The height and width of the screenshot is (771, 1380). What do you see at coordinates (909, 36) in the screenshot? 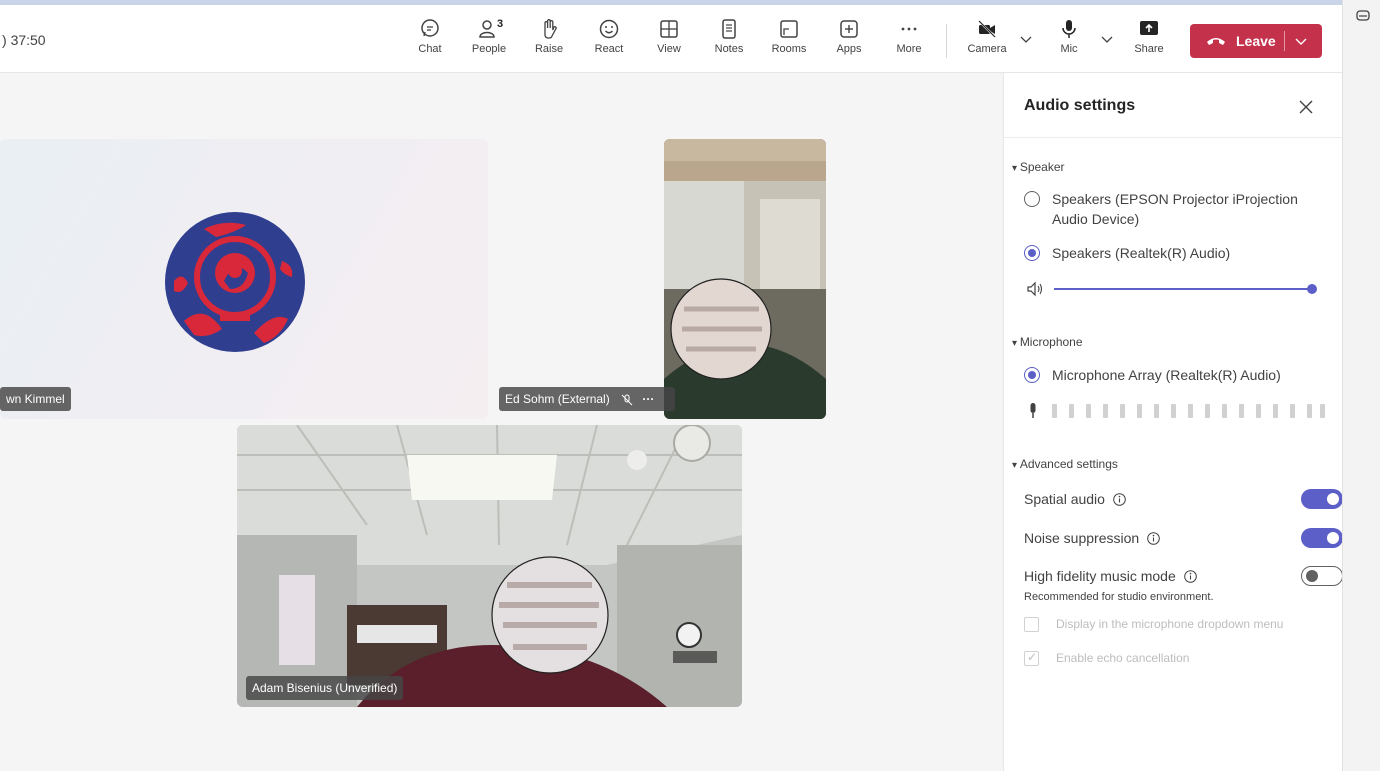
I see `more-button: More` at bounding box center [909, 36].